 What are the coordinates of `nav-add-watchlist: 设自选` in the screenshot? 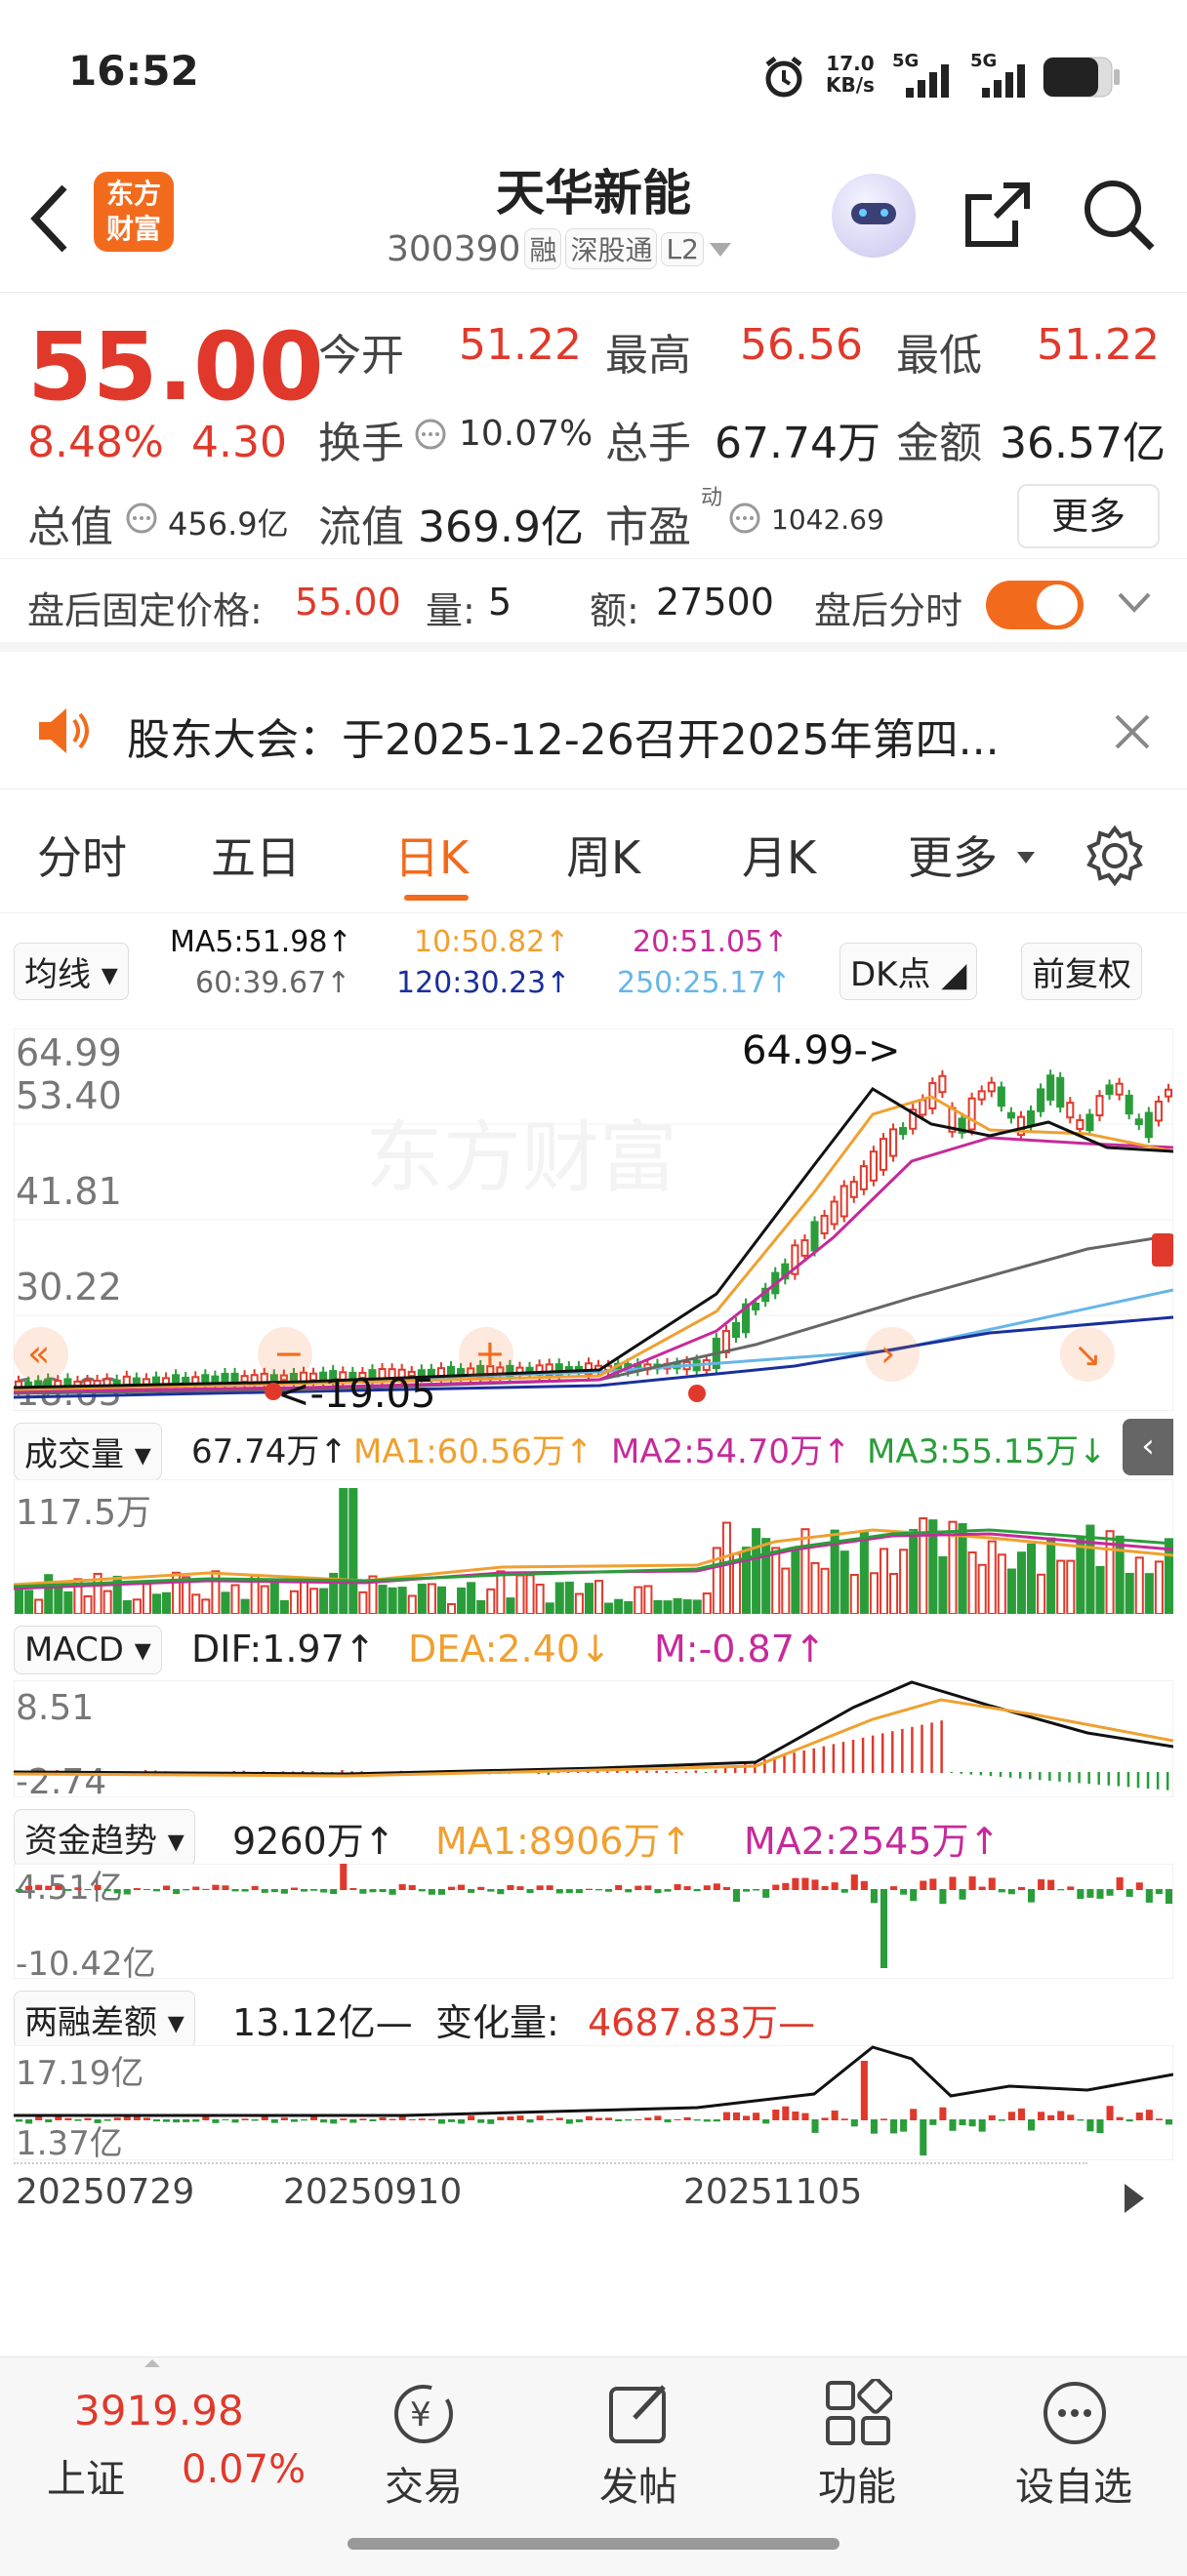 It's located at (1073, 2483).